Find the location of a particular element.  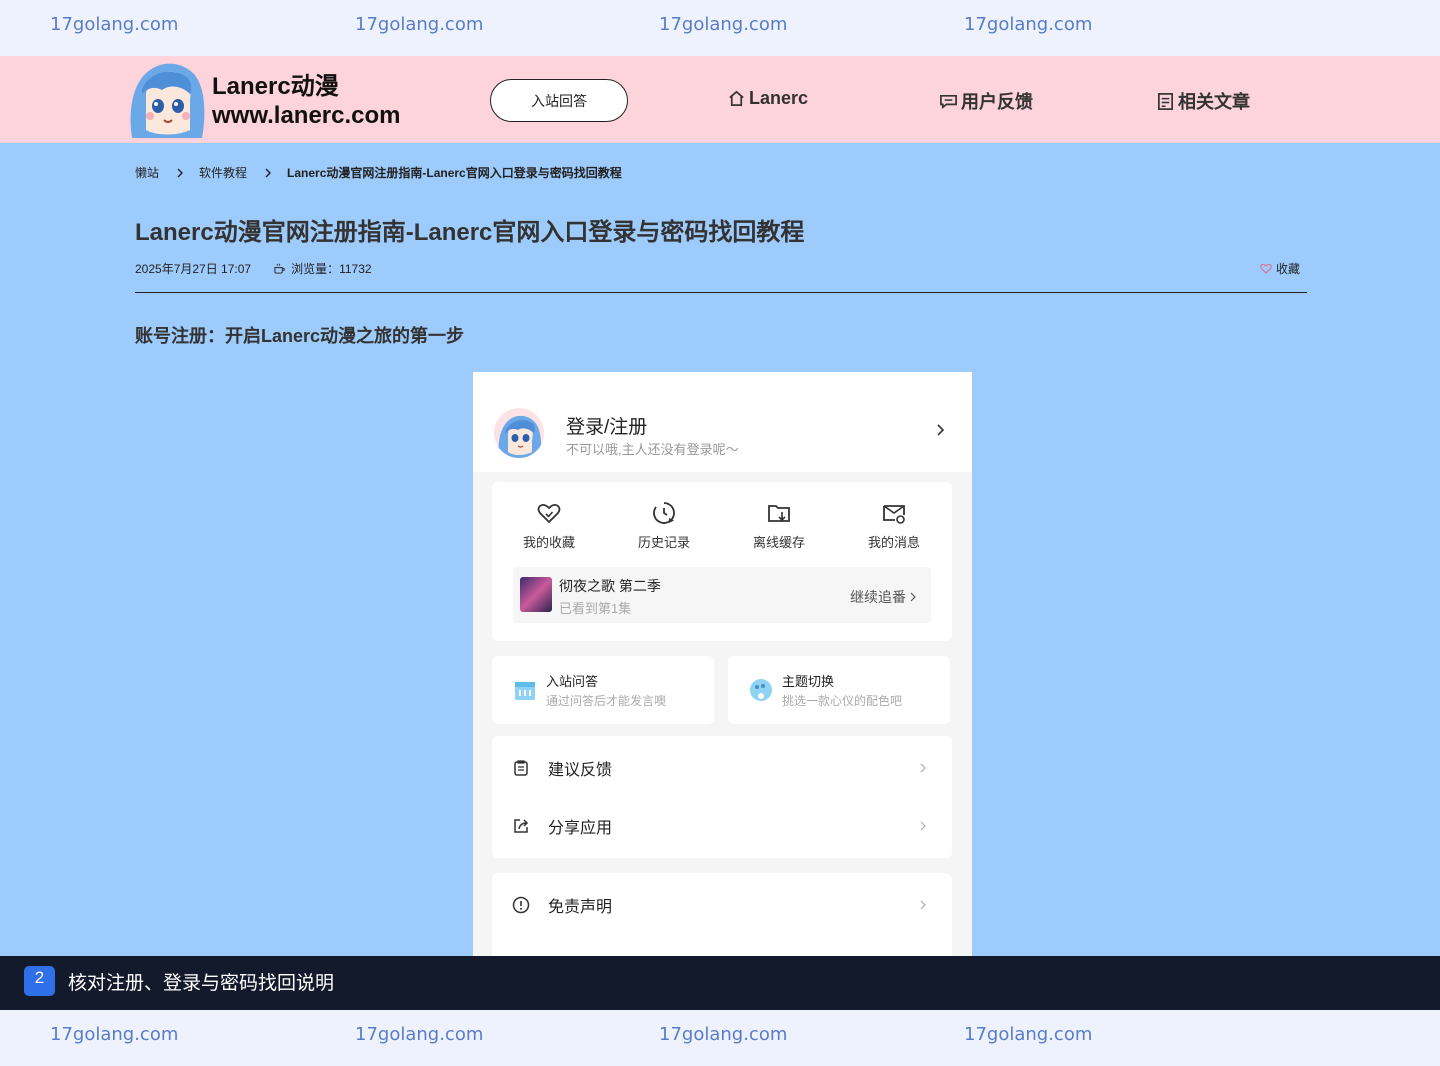

continue-watching: 彻夜之歌 第二季 已看到第1集 继续追番 is located at coordinates (722, 595).